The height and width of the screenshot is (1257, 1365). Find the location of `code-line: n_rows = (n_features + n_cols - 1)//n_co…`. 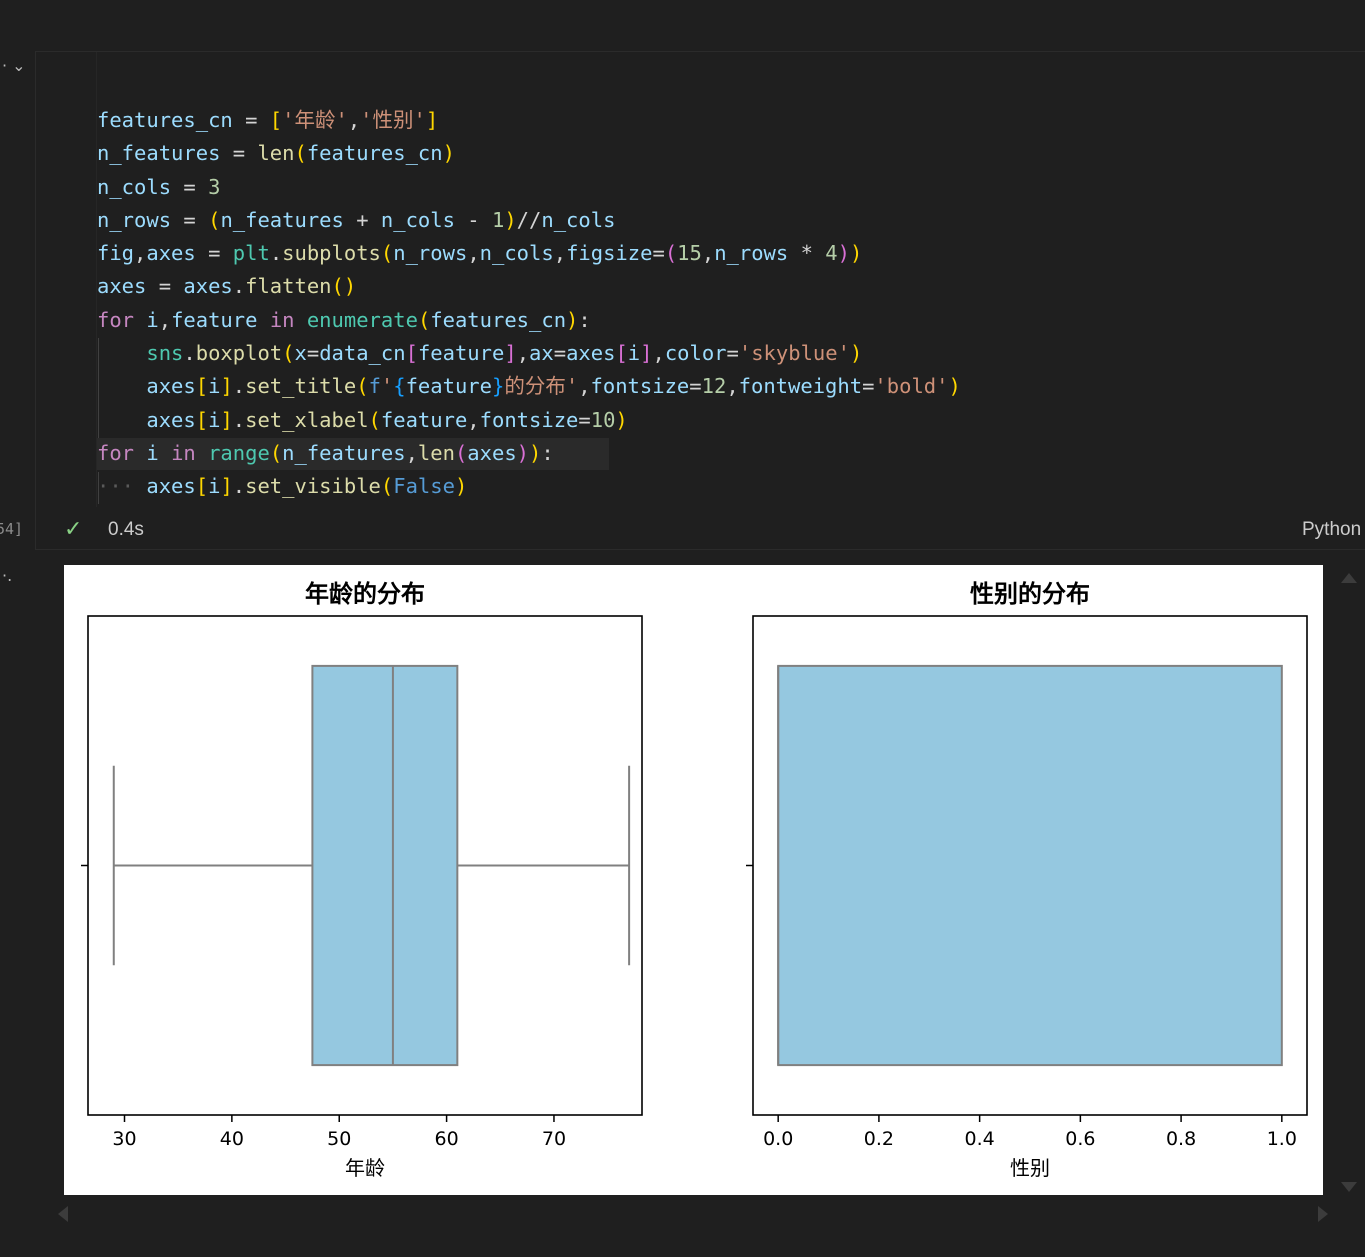

code-line: n_rows = (n_features + n_cols - 1)//n_co… is located at coordinates (529, 220).